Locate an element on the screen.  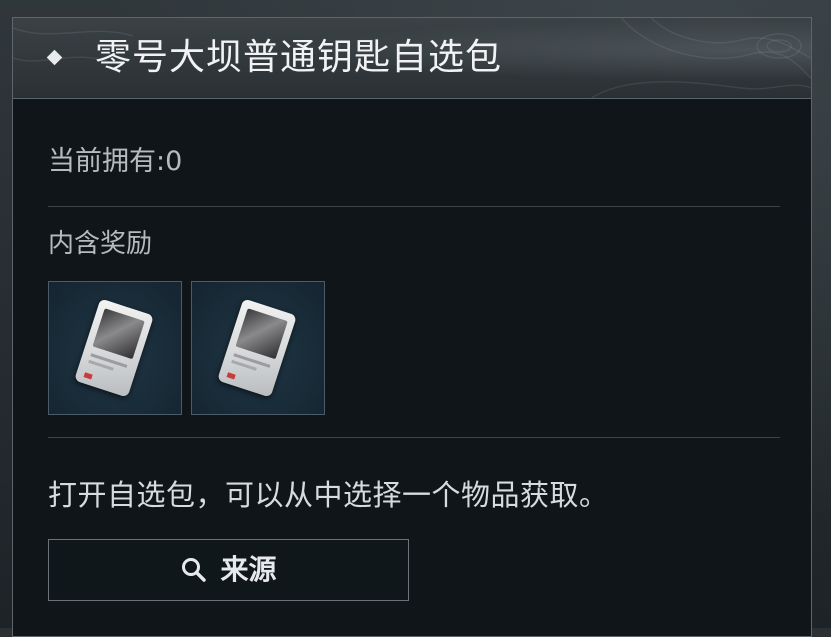
panel-header: 零号大坝普通钥匙自选包 is located at coordinates (412, 58).